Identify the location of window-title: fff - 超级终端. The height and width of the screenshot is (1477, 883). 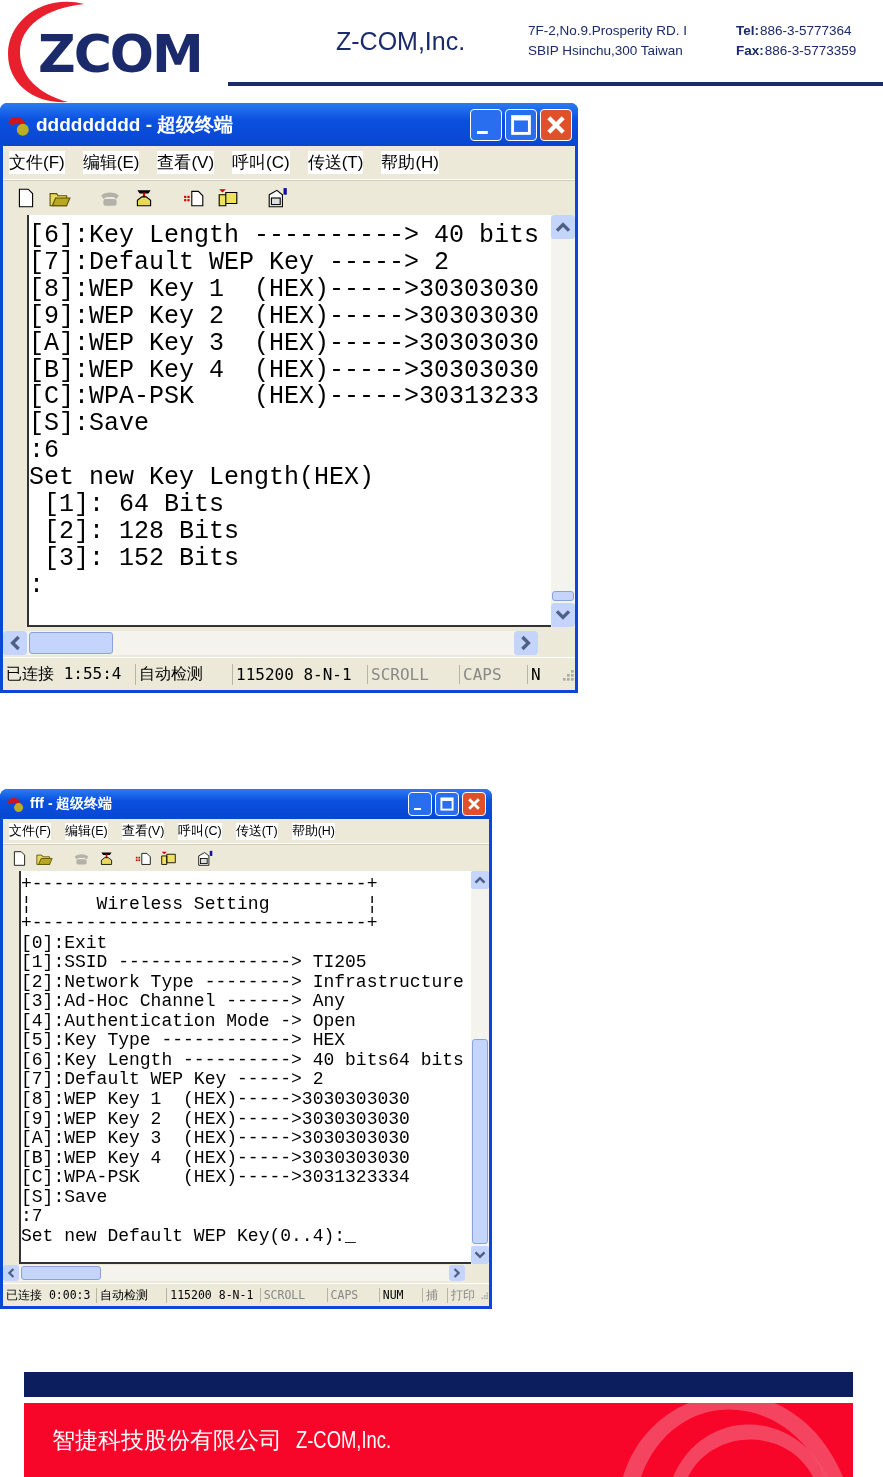
(72, 804).